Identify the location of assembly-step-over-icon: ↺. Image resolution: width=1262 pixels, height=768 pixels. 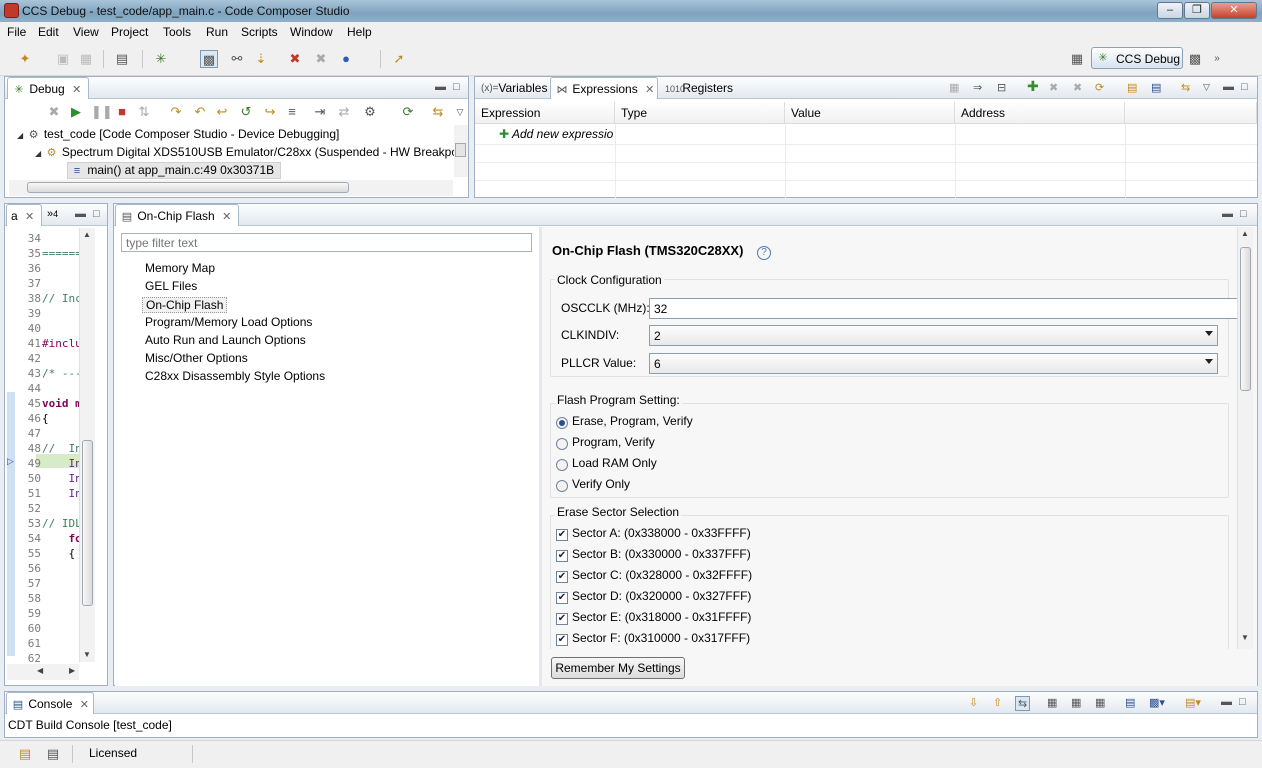
(246, 112).